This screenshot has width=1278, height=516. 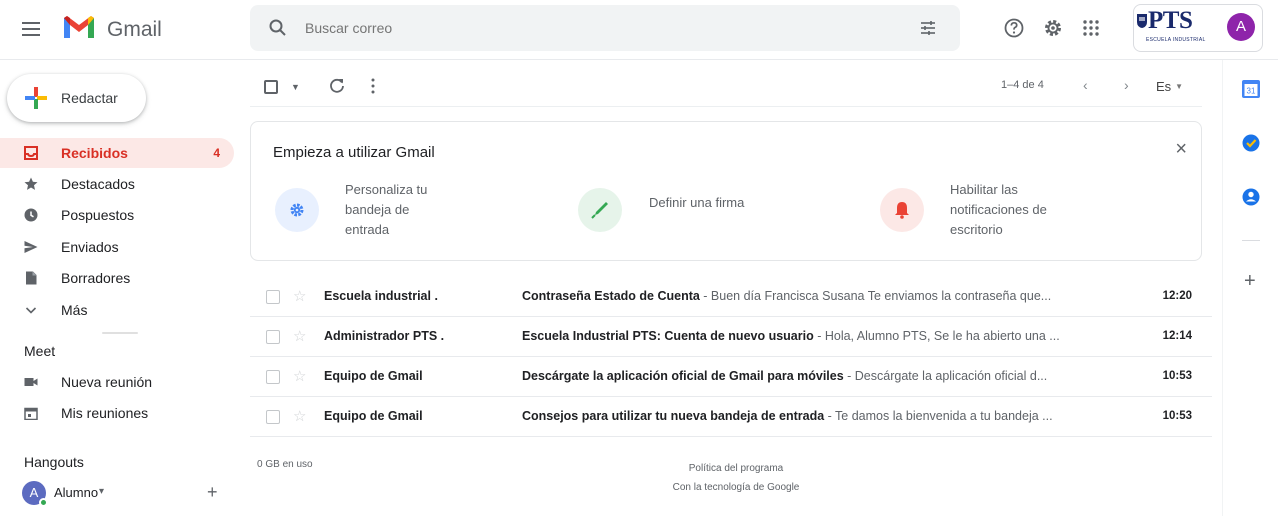 I want to click on pen-icon, so click(x=599, y=210).